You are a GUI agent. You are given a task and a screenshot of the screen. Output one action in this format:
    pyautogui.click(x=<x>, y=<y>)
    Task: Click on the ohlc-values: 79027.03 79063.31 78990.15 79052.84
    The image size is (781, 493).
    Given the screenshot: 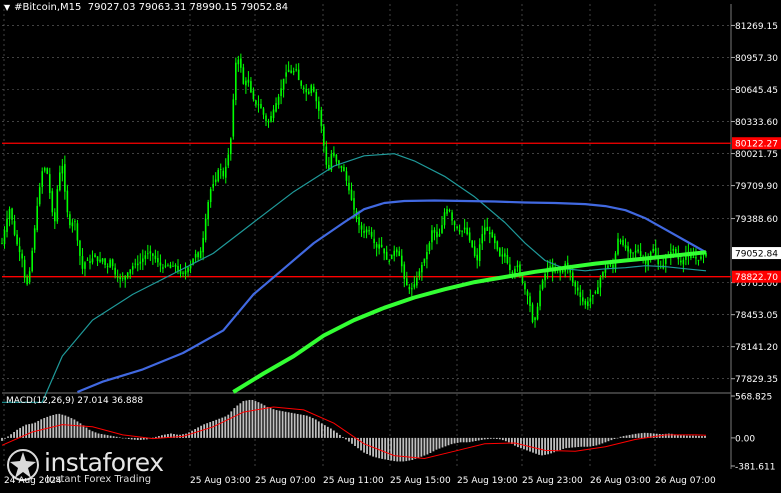 What is the action you would take?
    pyautogui.click(x=188, y=7)
    